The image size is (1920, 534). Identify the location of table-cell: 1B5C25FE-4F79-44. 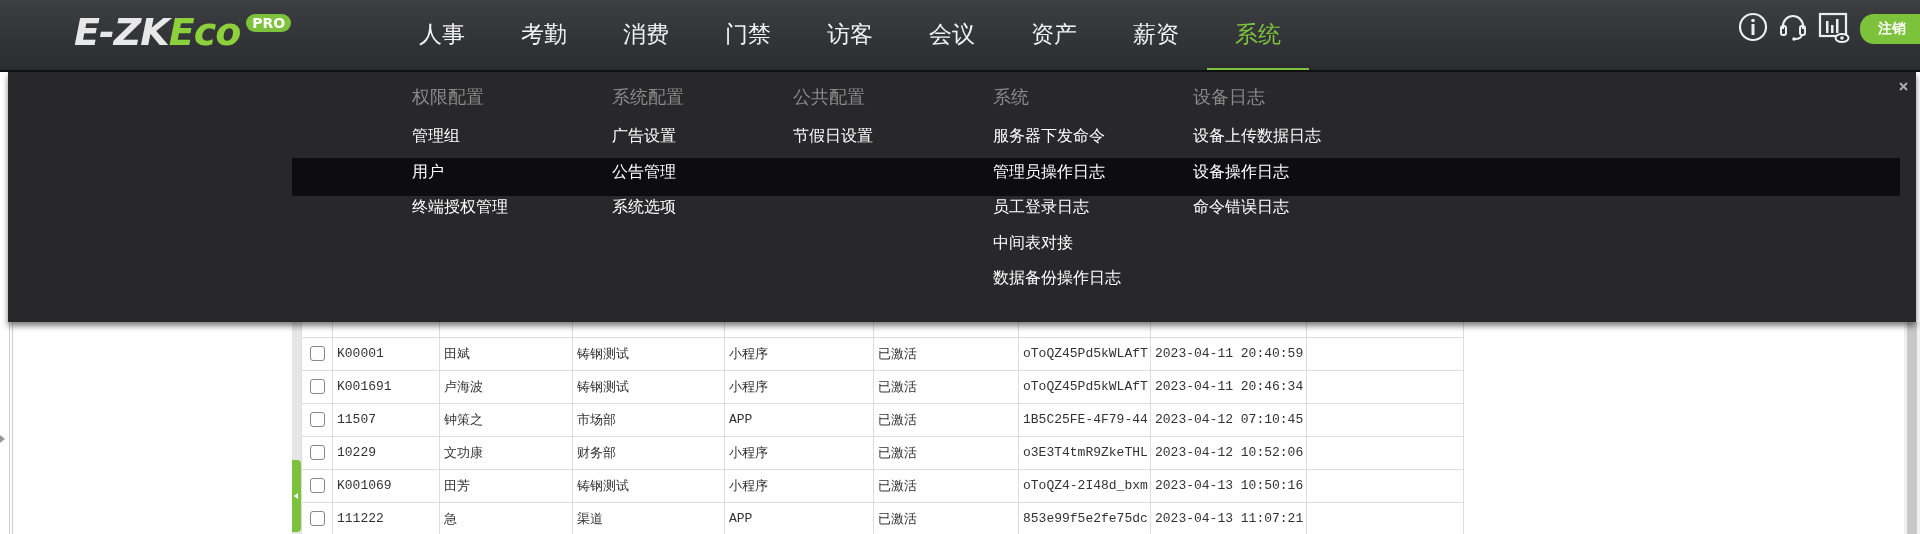
(1085, 419).